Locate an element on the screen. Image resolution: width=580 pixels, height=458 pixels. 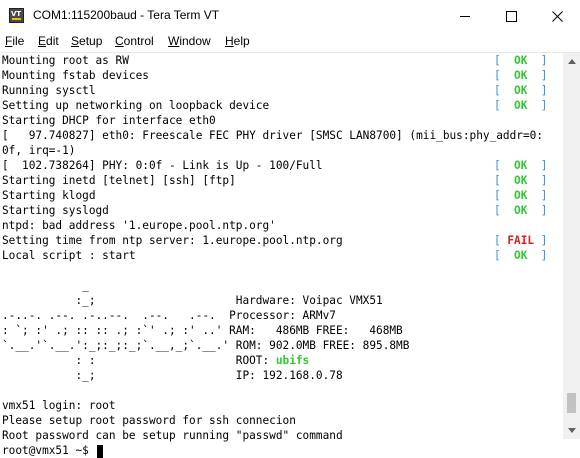
terminal-line: Mounting fstab devices is located at coordinates (75, 75).